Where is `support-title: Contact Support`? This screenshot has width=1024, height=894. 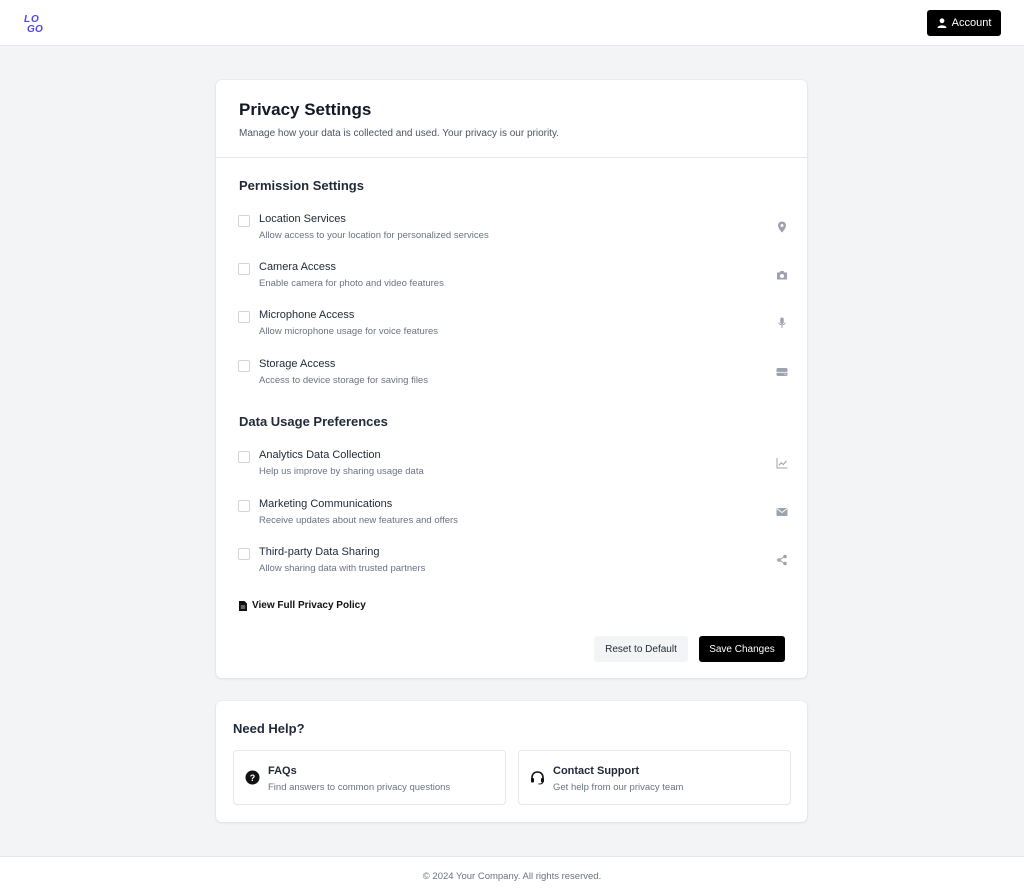
support-title: Contact Support is located at coordinates (596, 771).